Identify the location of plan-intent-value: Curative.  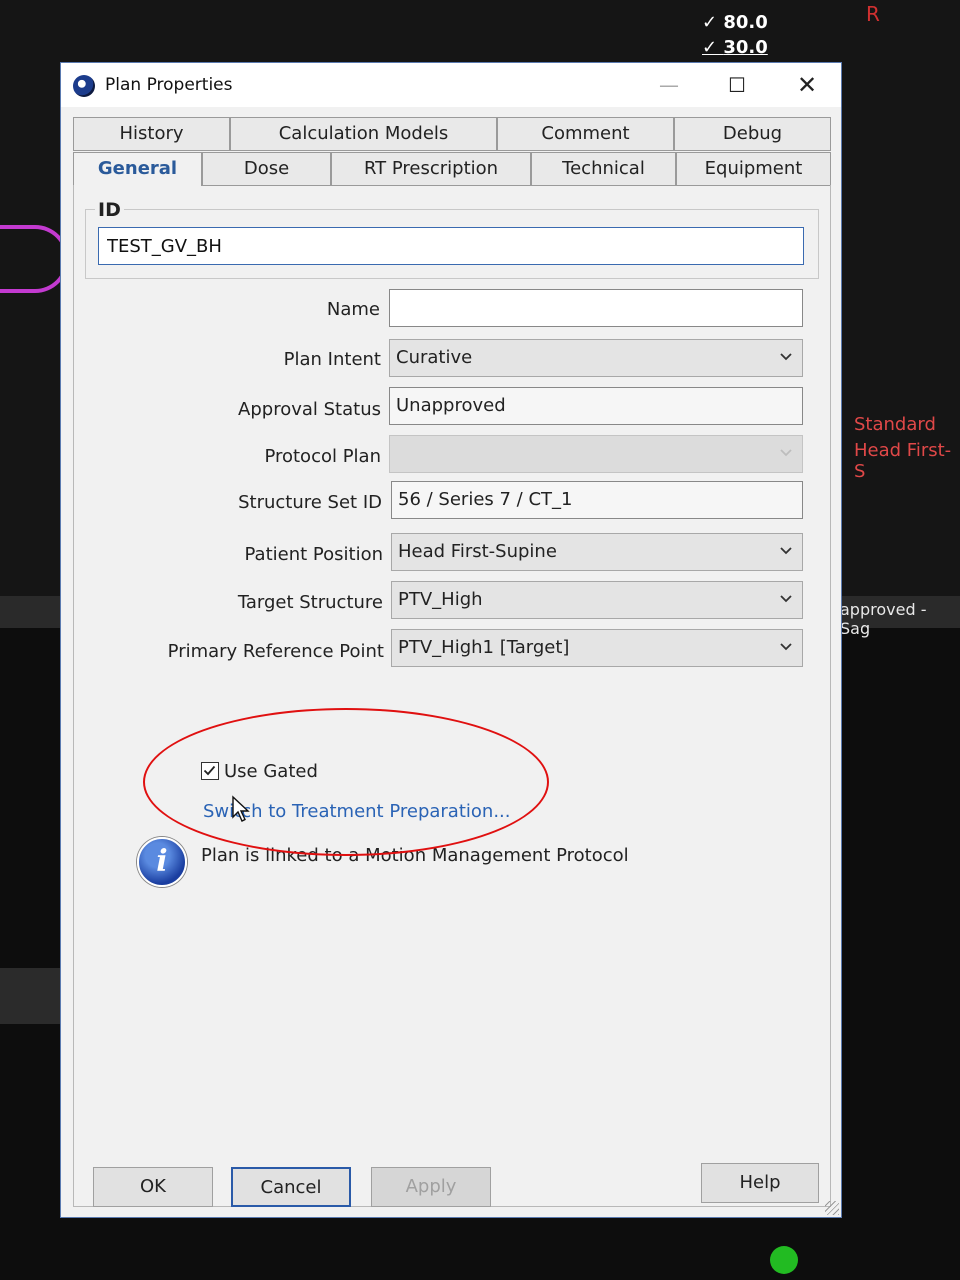
(434, 357).